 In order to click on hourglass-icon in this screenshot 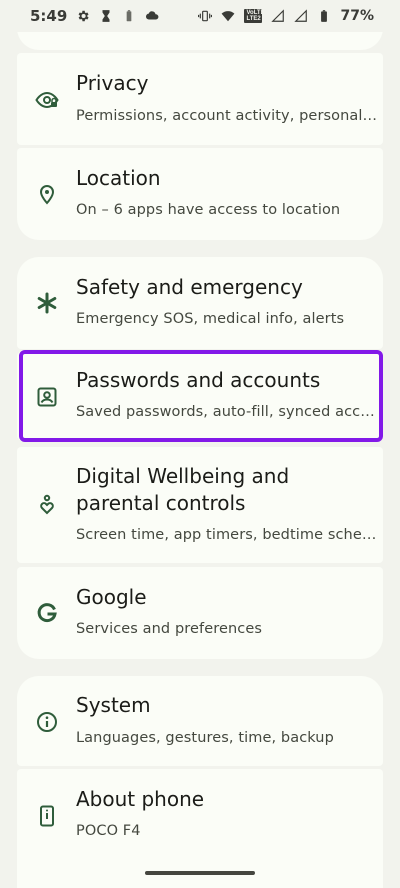, I will do `click(106, 16)`.